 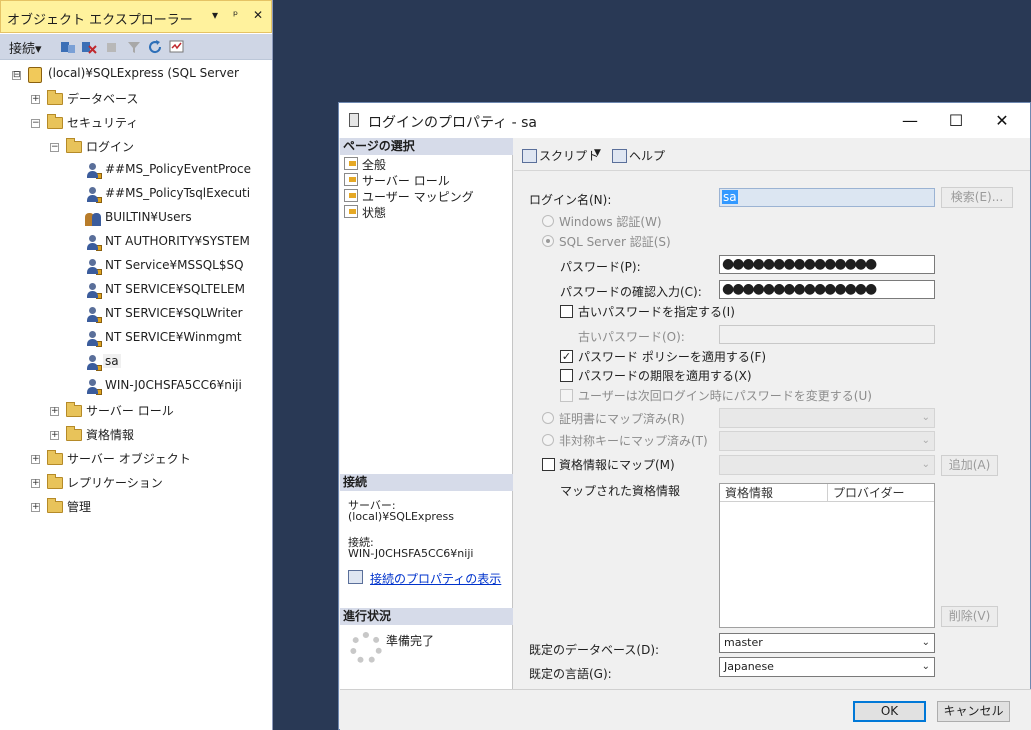 What do you see at coordinates (177, 292) in the screenshot?
I see `tree-node-login: NT SERVICE¥SQLTELEM` at bounding box center [177, 292].